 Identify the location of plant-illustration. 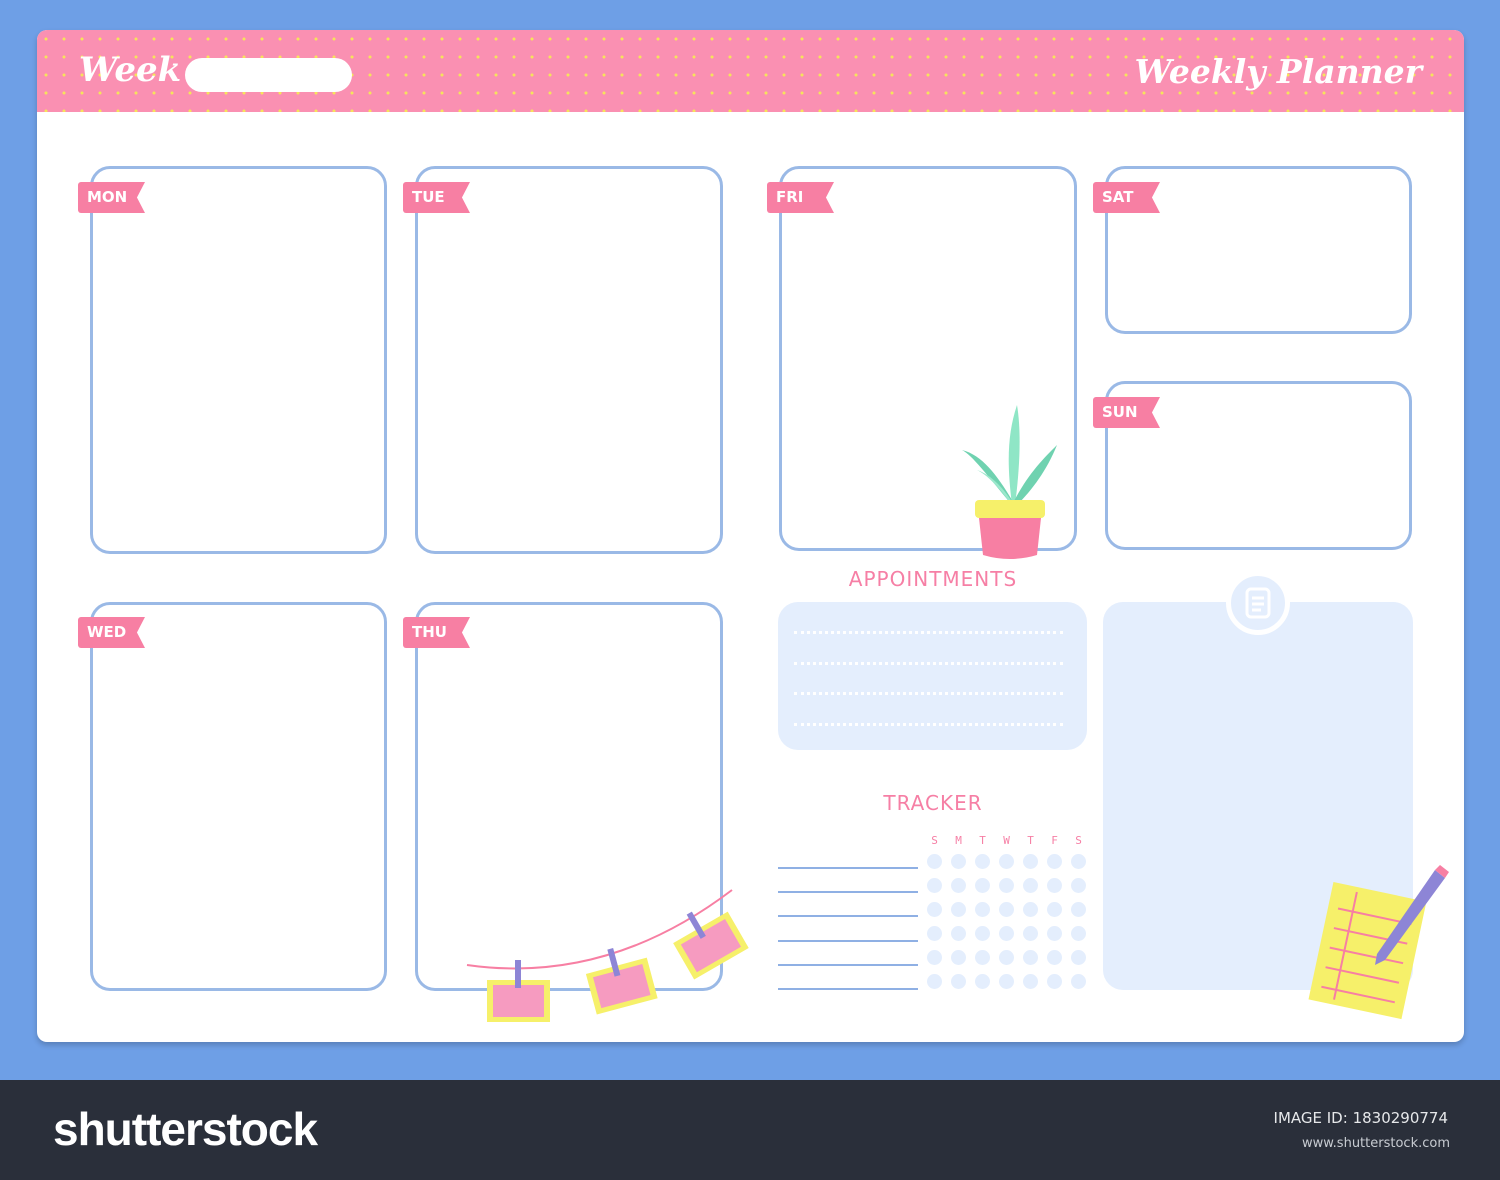
(1009, 482).